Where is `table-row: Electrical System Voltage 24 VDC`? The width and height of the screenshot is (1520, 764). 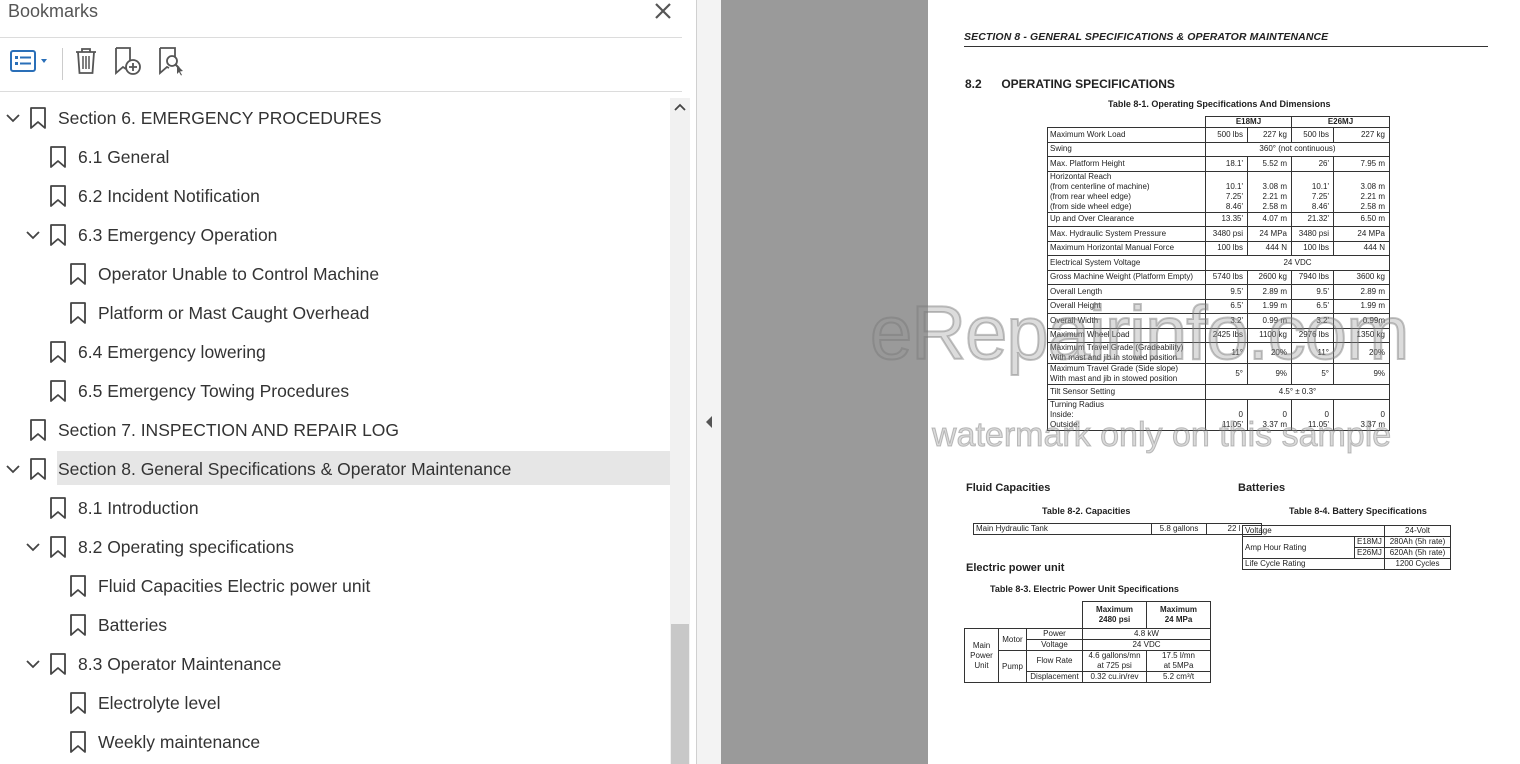
table-row: Electrical System Voltage 24 VDC is located at coordinates (1218, 263).